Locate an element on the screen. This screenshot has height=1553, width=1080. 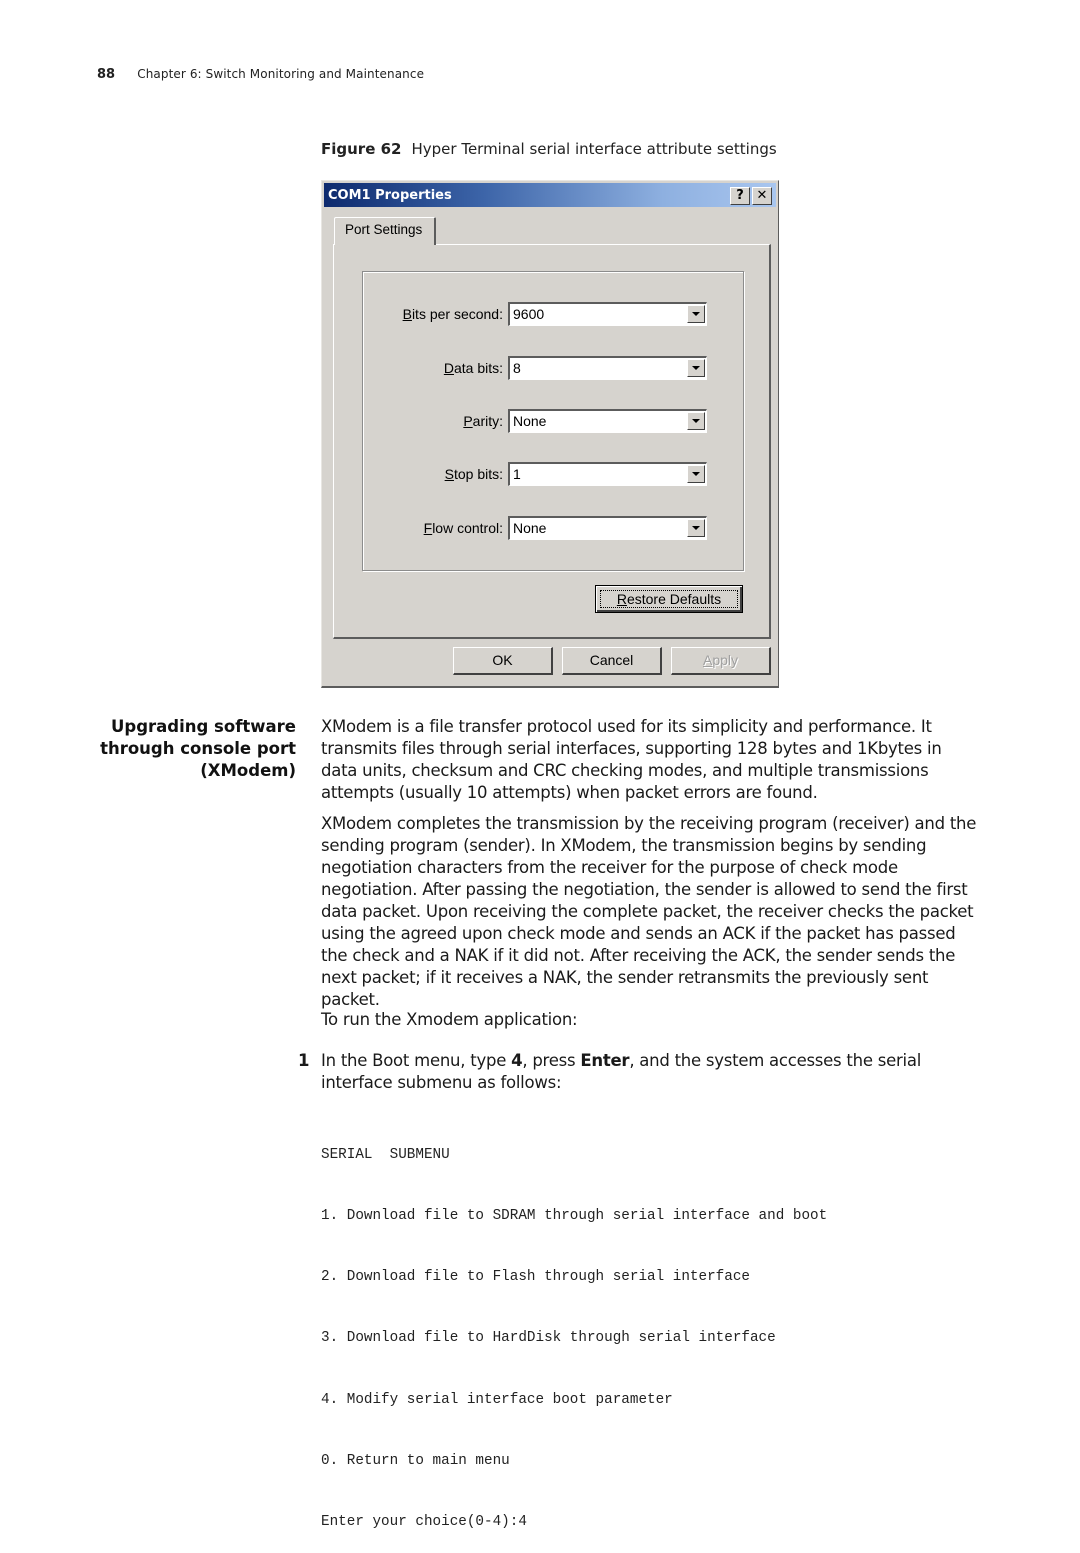
accel-key: A is located at coordinates (707, 660).